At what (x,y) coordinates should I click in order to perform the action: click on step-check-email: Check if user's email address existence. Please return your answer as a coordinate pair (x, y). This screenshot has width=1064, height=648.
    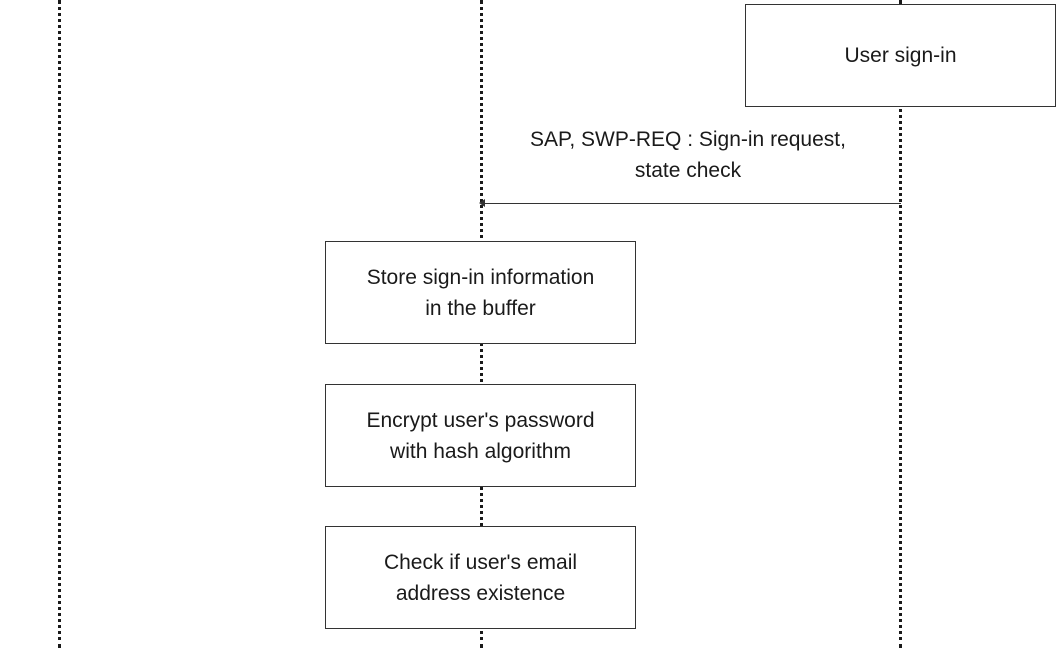
    Looking at the image, I should click on (480, 577).